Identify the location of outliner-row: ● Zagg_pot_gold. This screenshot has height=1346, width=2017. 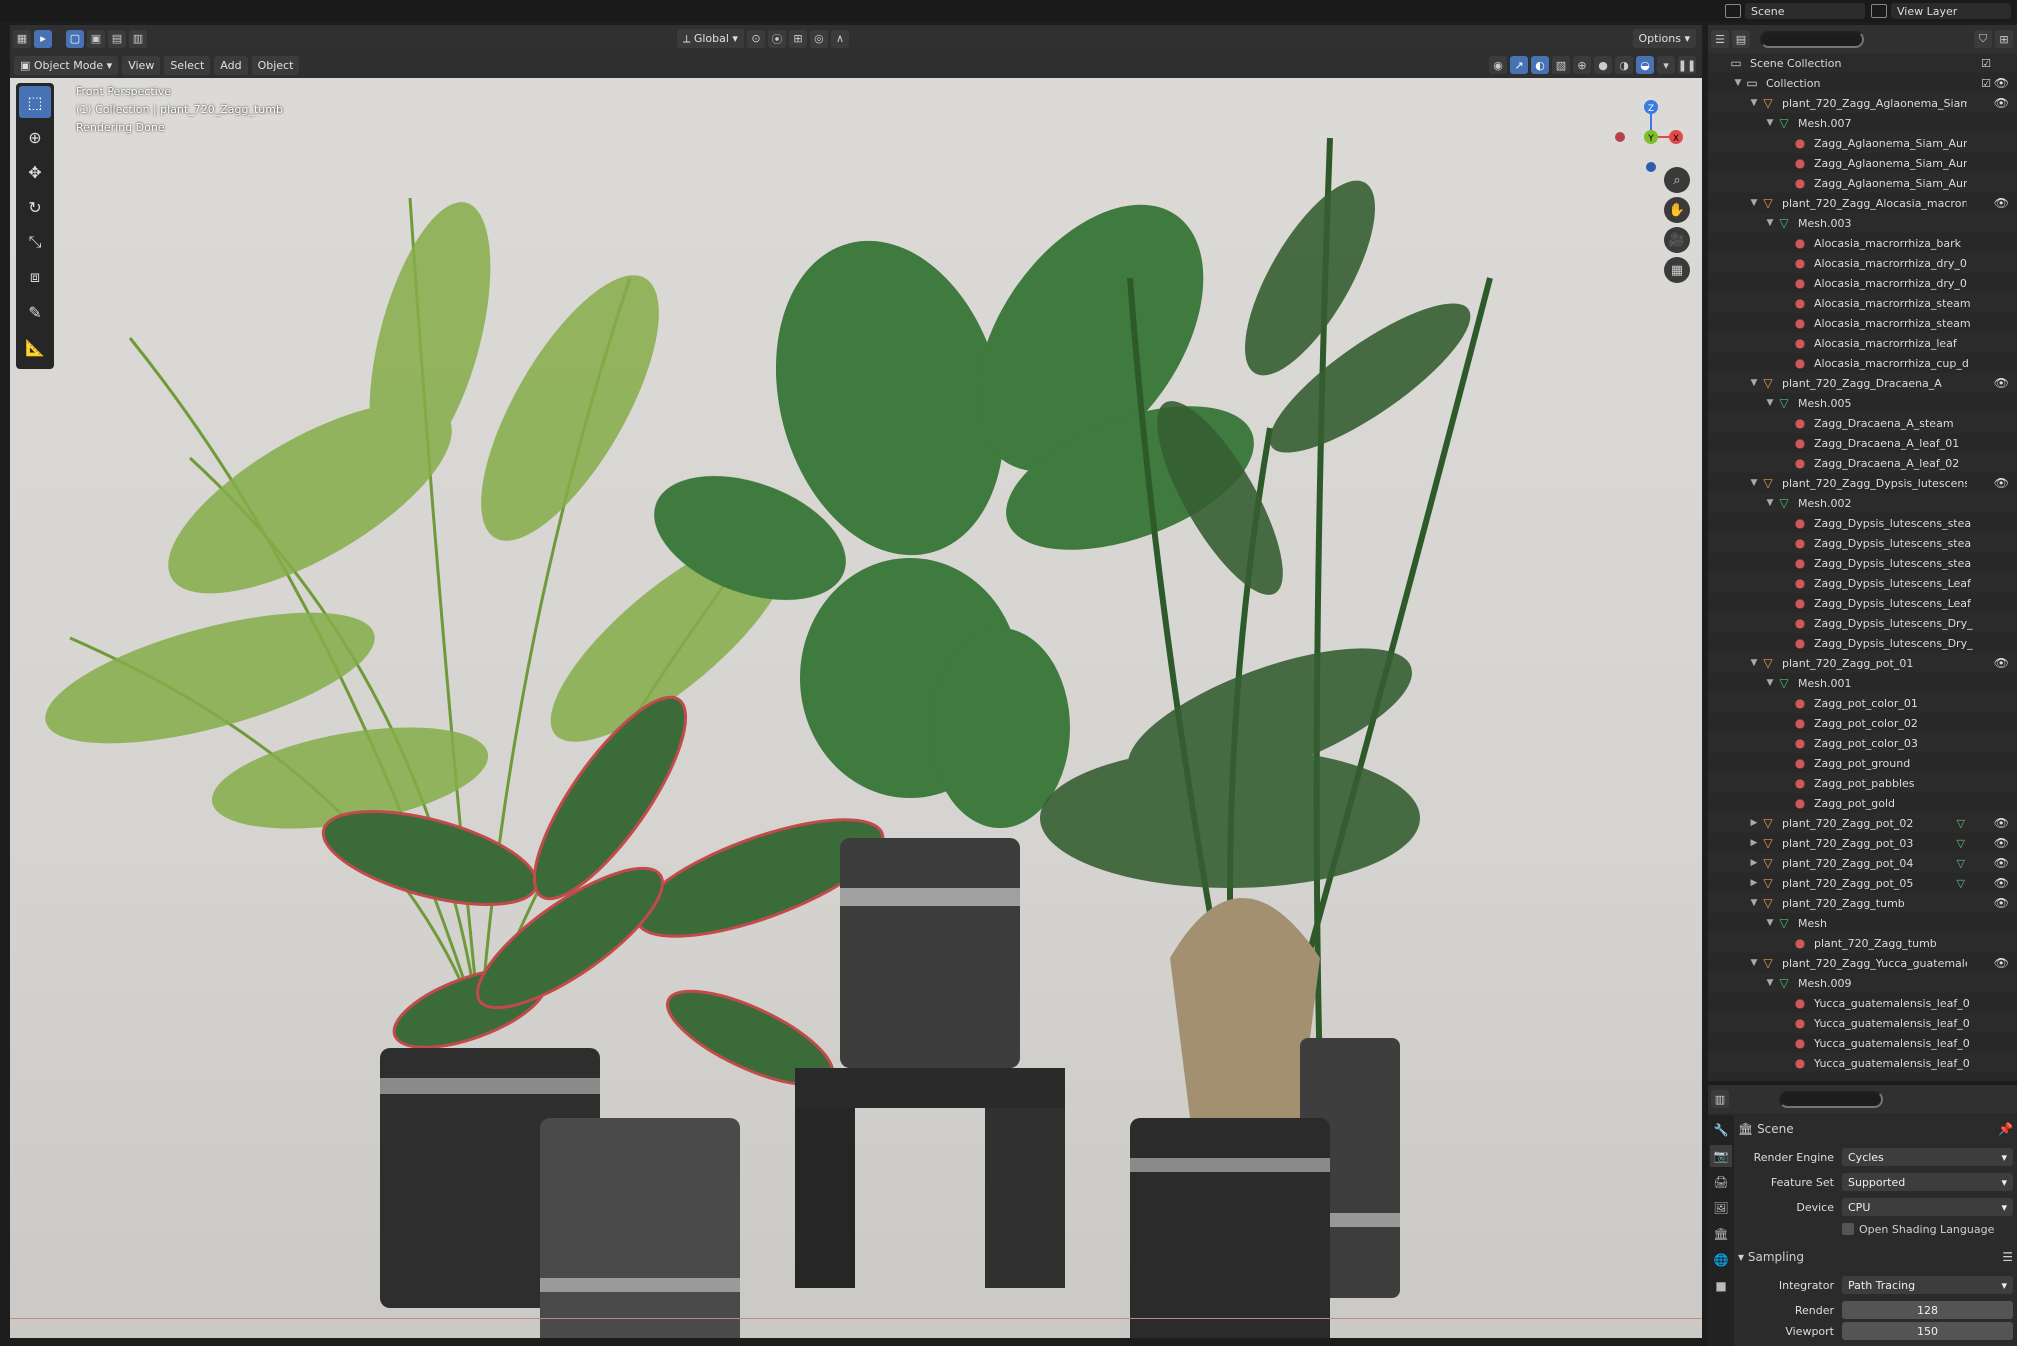
(1862, 803).